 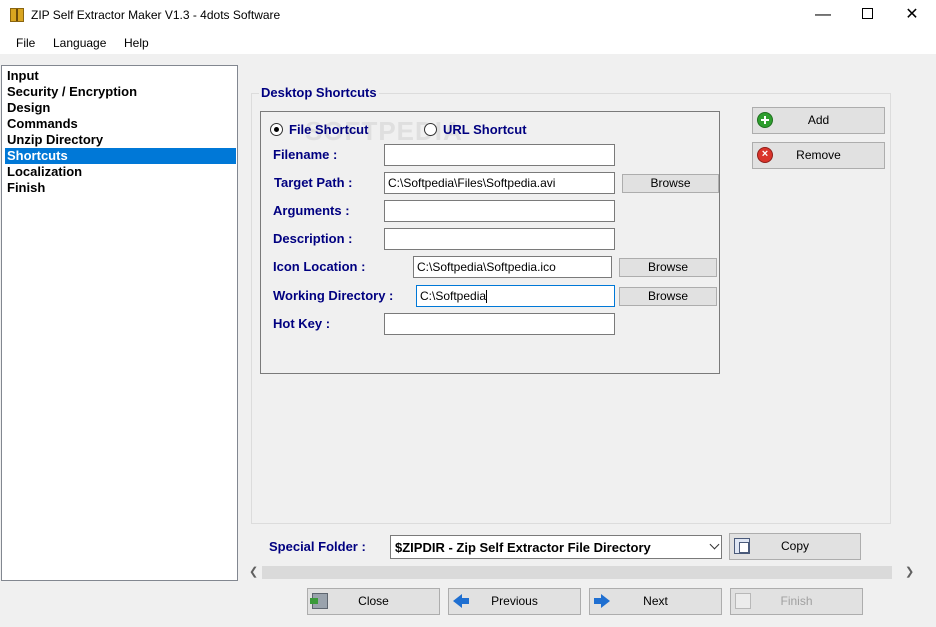 I want to click on hot-key-input, so click(x=499, y=324).